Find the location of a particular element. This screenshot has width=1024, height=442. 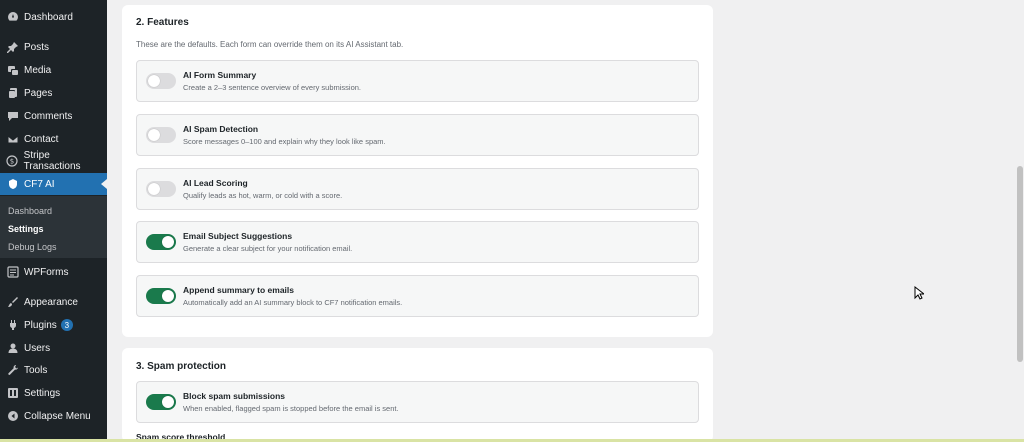

dollar-icon: $ is located at coordinates (12, 161).